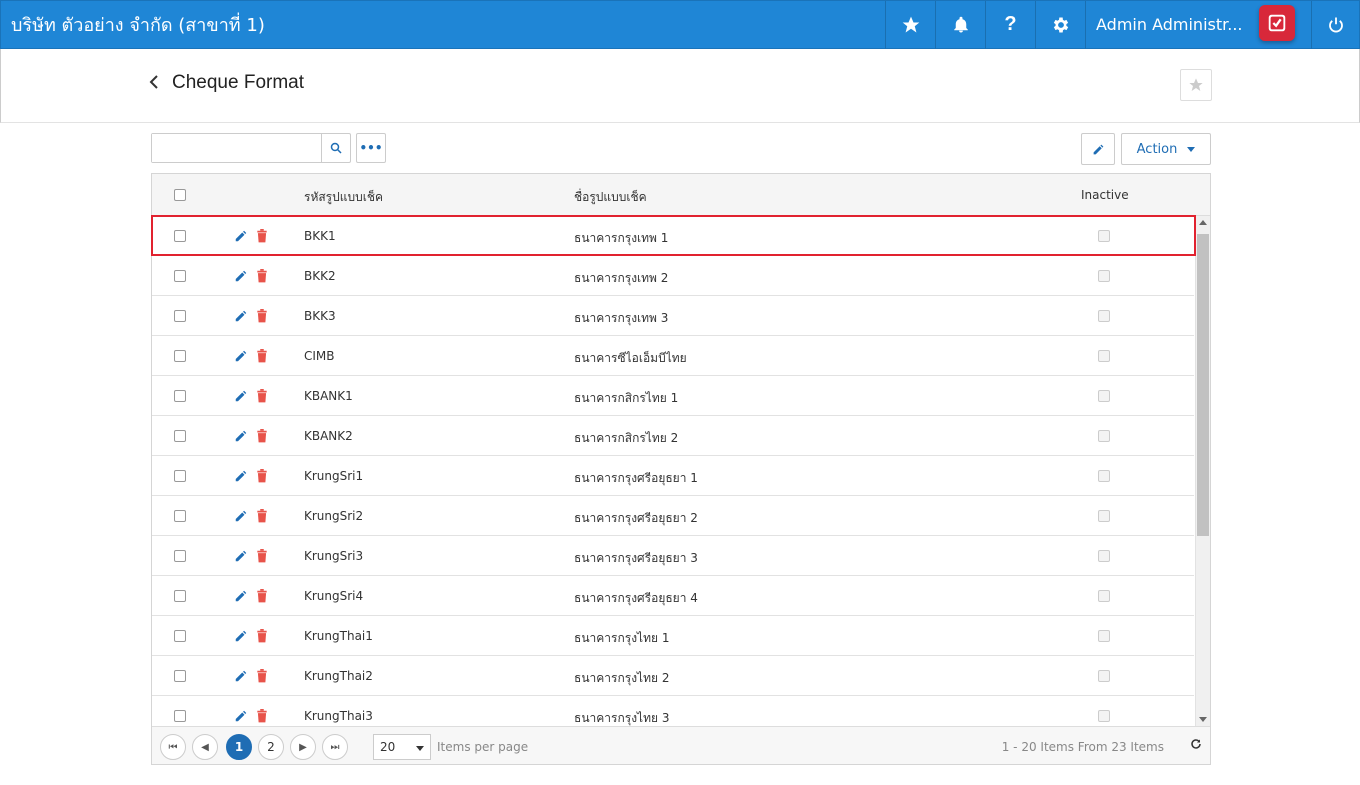  I want to click on row-name: ธนาคารซีไอเอ็มบีไทย, so click(630, 358).